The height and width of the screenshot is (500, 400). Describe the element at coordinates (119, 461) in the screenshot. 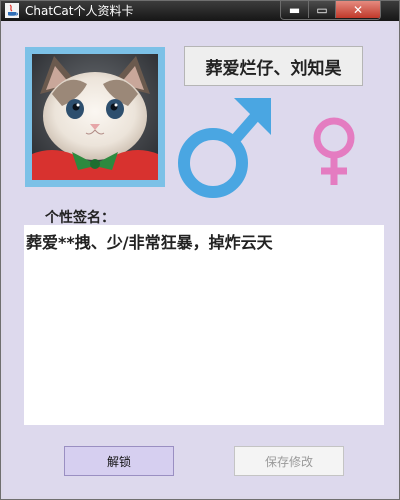

I see `unlock-button: 解锁` at that location.